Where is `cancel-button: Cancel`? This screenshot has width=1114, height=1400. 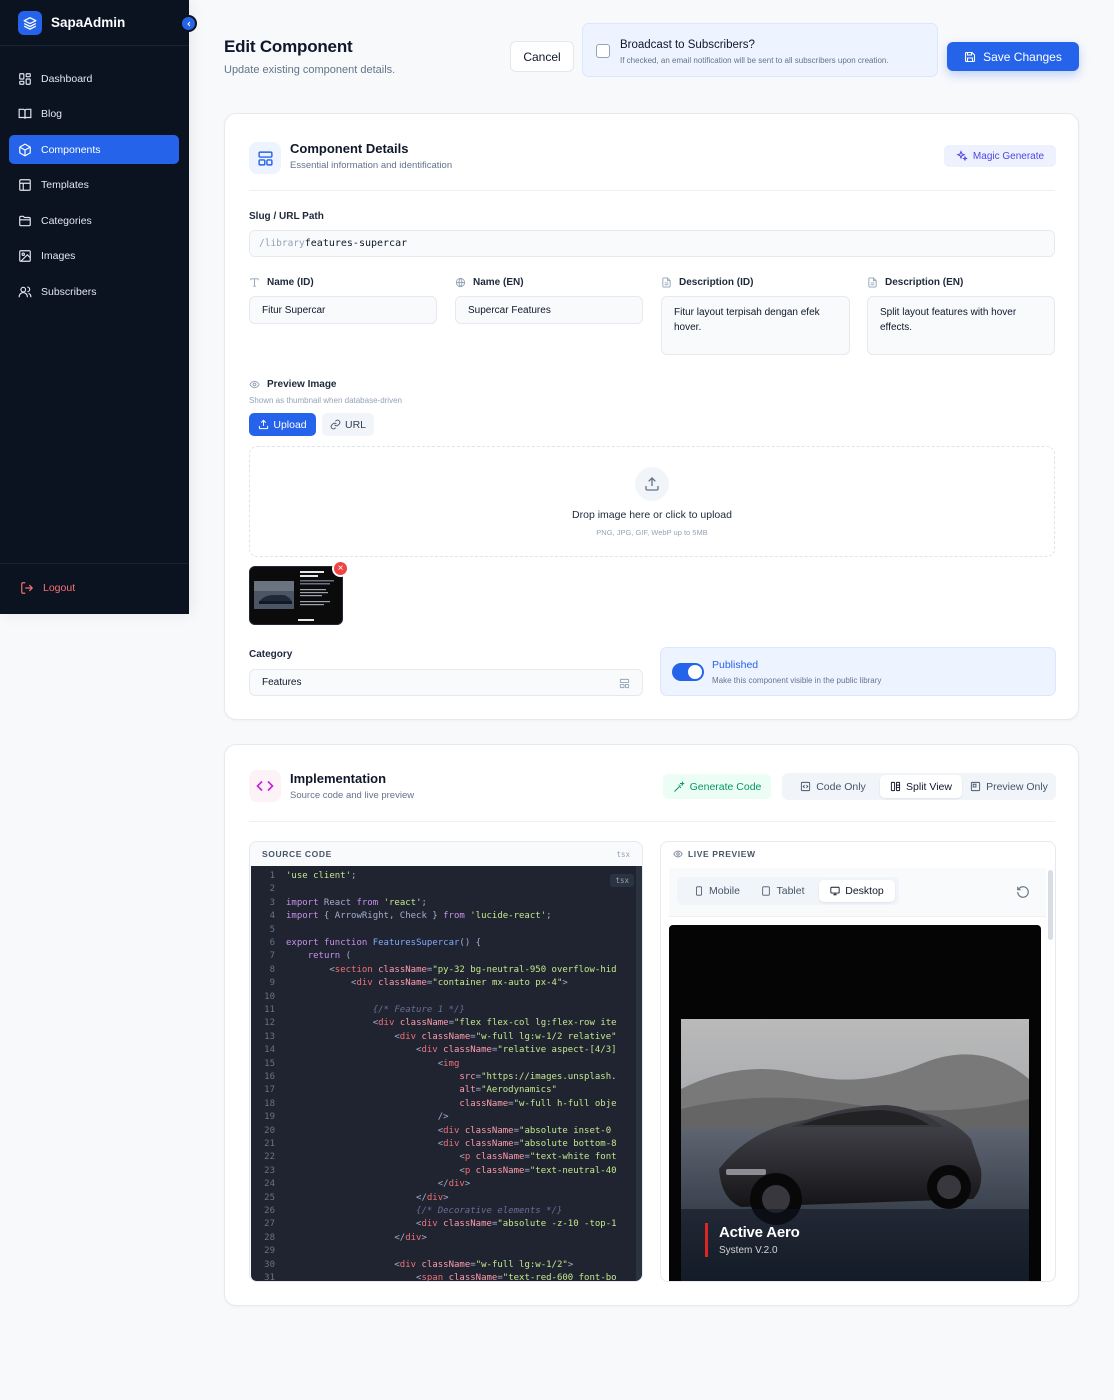 cancel-button: Cancel is located at coordinates (542, 56).